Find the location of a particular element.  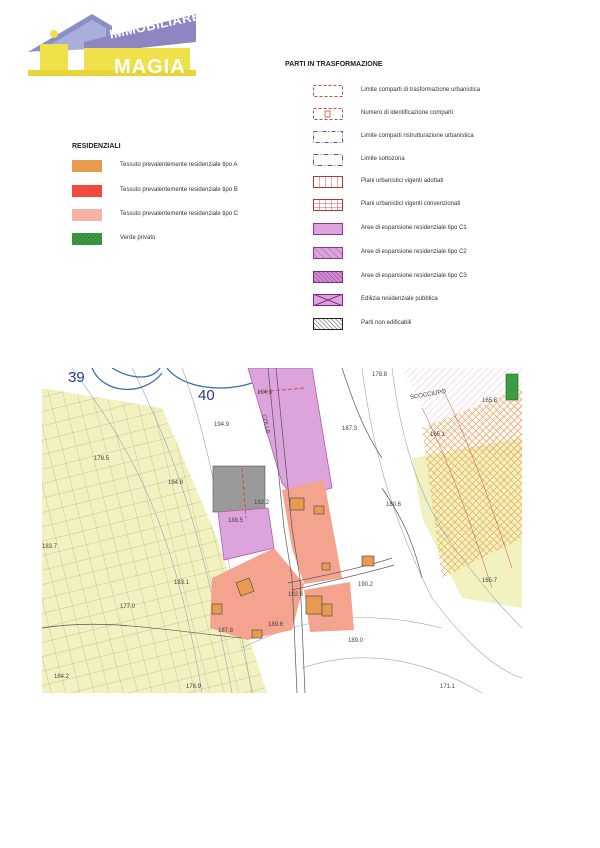

legend-label: Piani urbanistici vigenti convenzionati is located at coordinates (411, 204).